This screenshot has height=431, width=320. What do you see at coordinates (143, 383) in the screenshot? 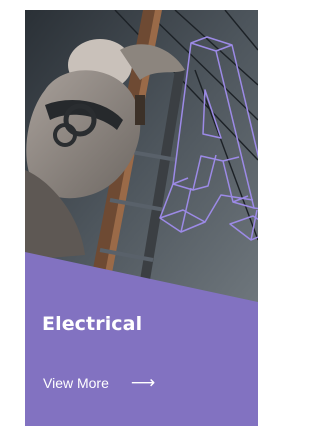
I see `arrow-right-icon: ⟶` at bounding box center [143, 383].